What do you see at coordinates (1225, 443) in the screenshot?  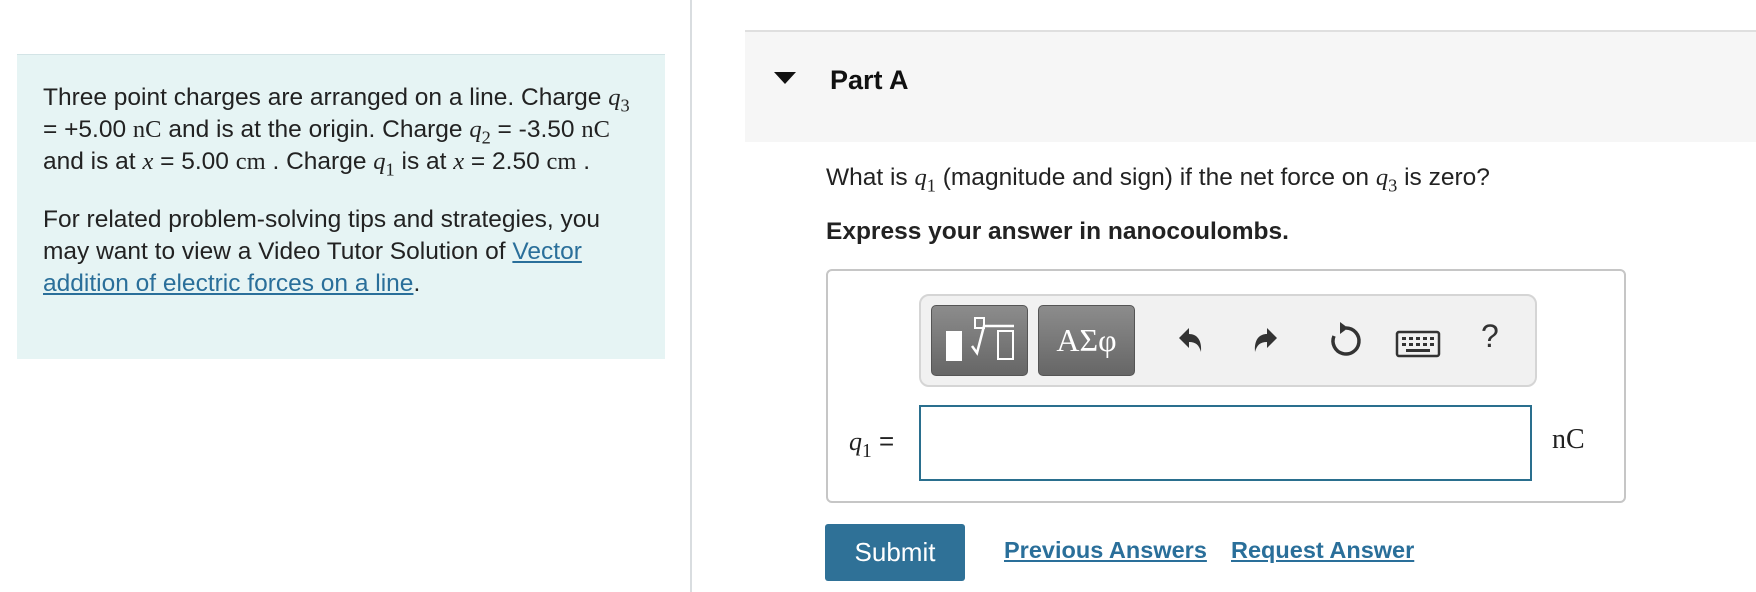 I see `answer-input` at bounding box center [1225, 443].